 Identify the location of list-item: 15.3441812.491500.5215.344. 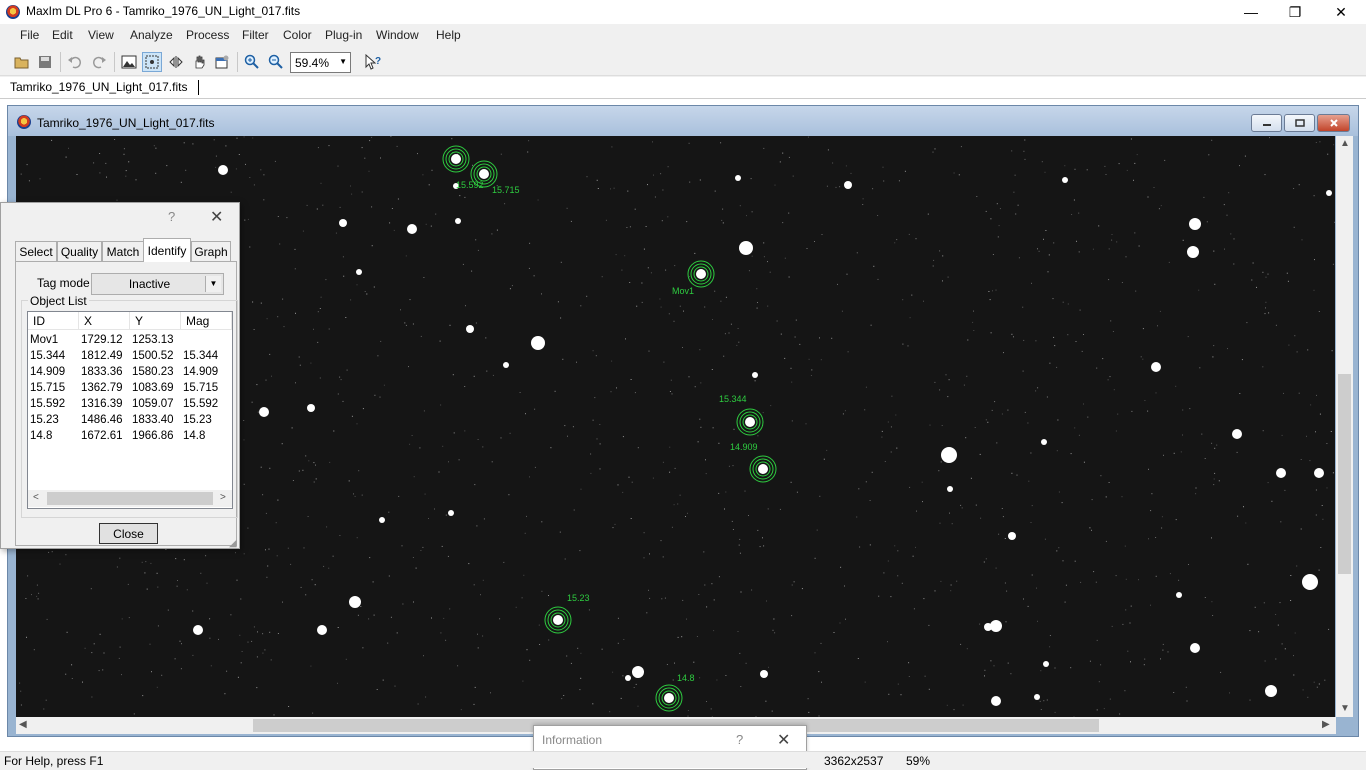
(130, 358).